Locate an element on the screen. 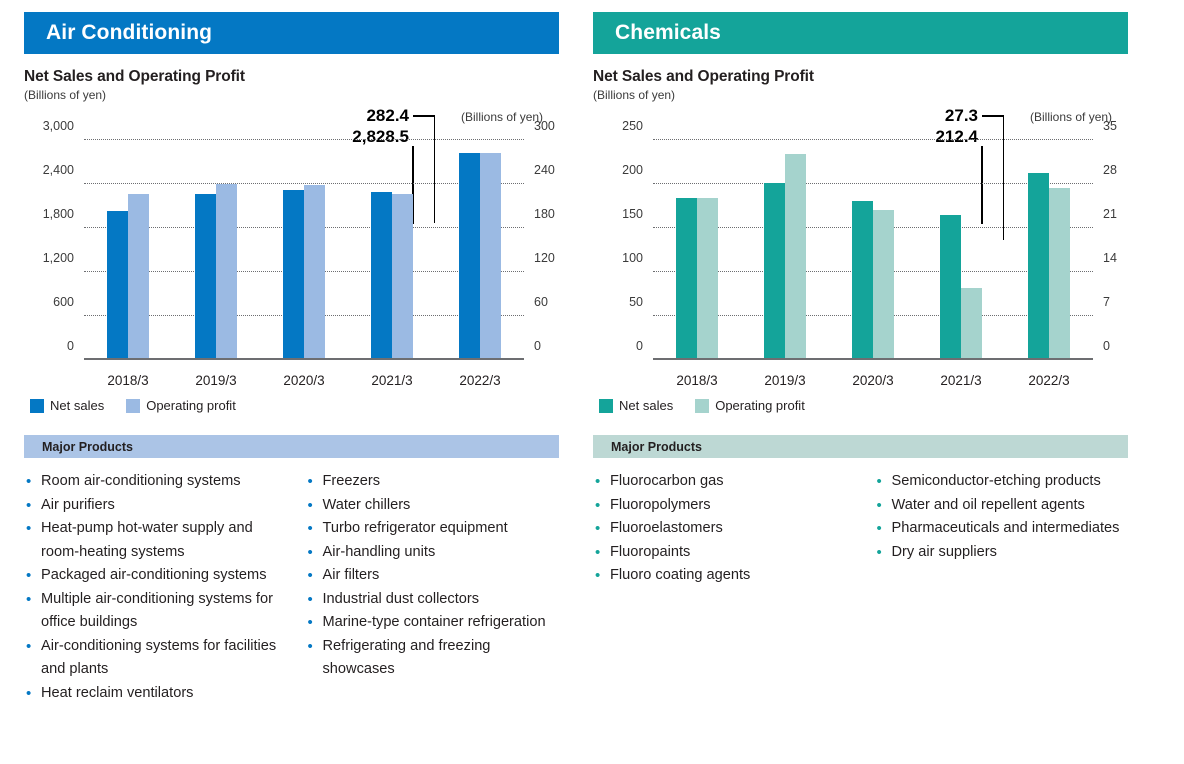 Image resolution: width=1184 pixels, height=764 pixels. product-list-item: Freezers is located at coordinates (429, 482).